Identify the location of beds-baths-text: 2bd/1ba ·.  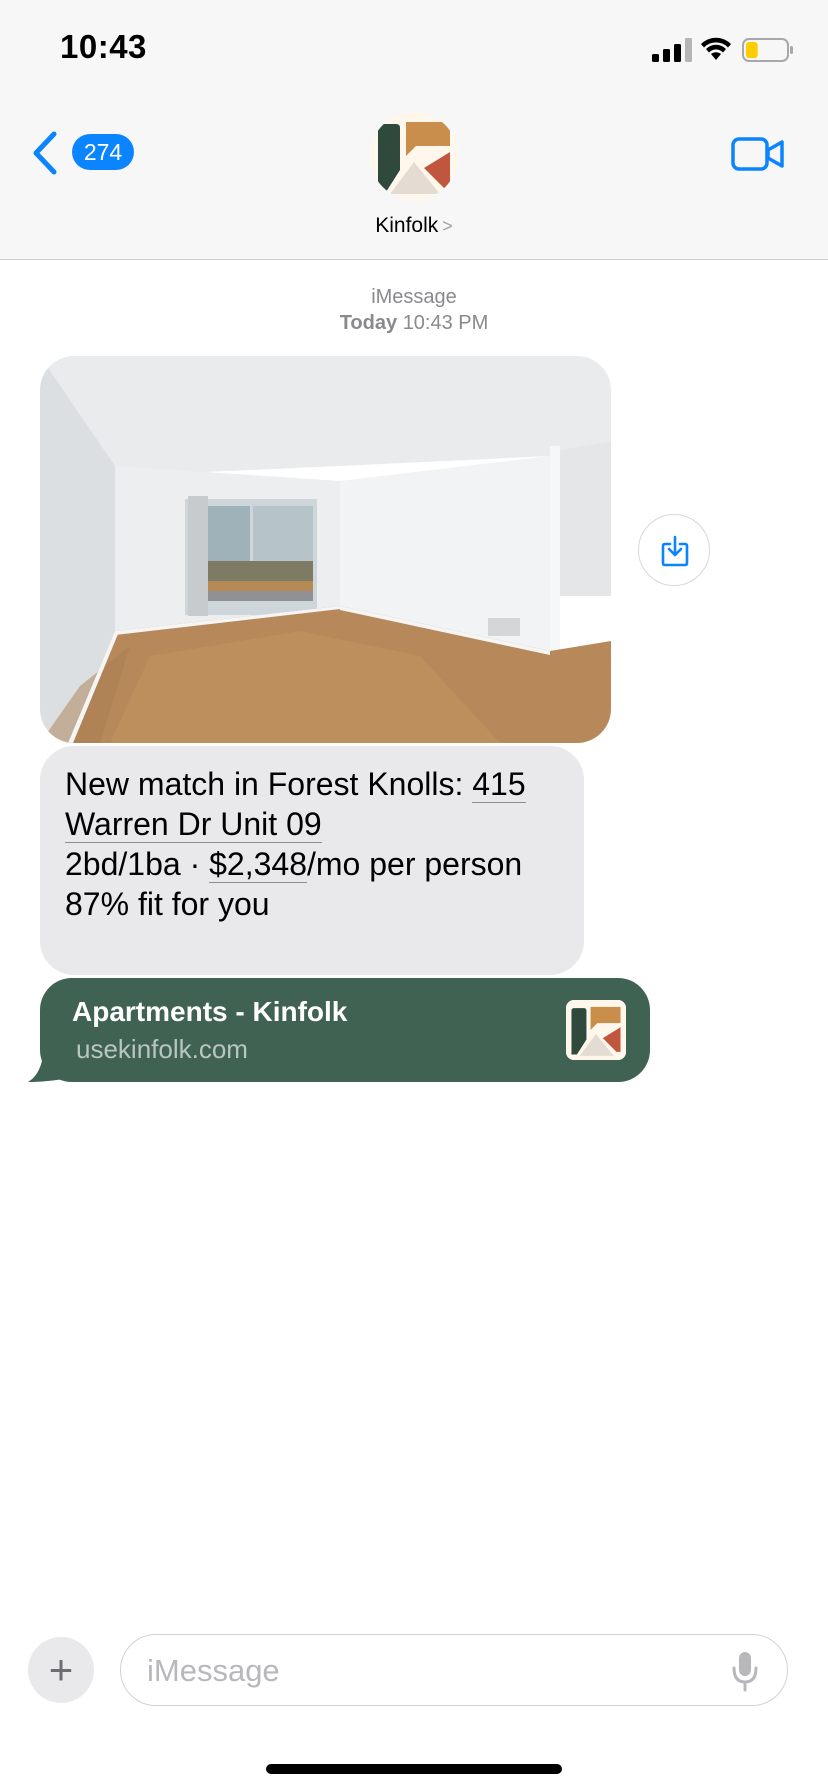
(137, 864).